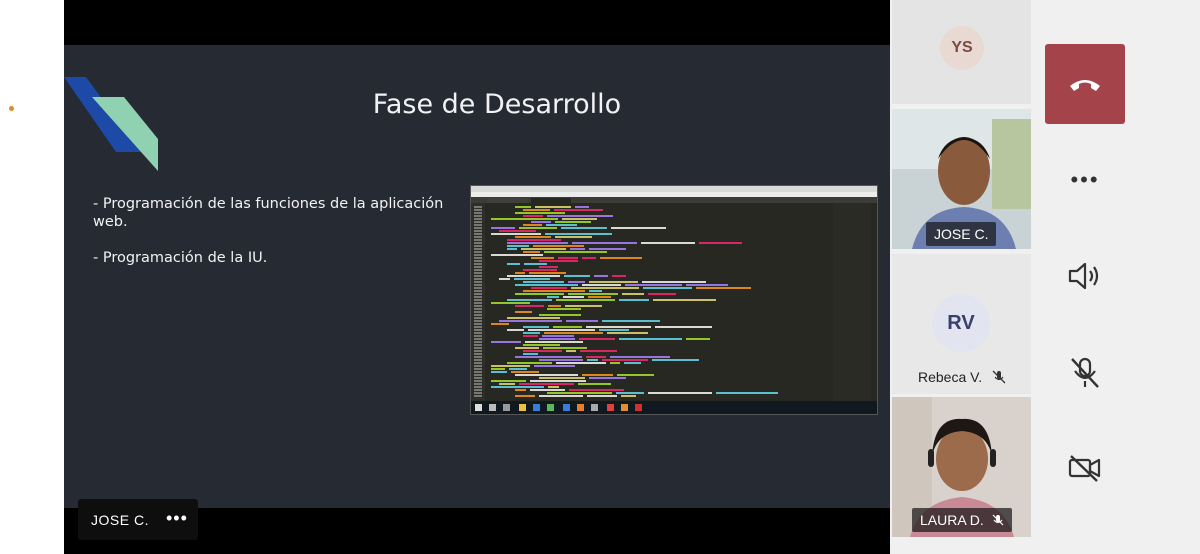 This screenshot has width=1200, height=554. I want to click on status-dot, so click(11, 108).